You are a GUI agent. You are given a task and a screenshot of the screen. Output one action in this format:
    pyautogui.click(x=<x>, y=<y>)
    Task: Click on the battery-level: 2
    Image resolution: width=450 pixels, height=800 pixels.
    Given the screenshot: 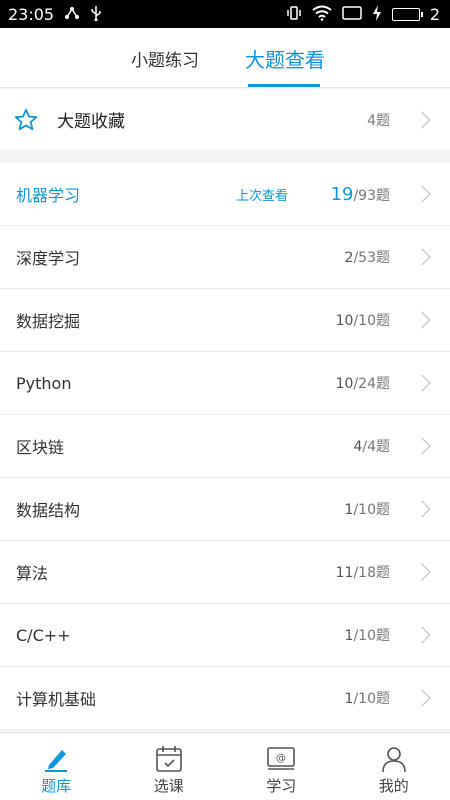 What is the action you would take?
    pyautogui.click(x=434, y=14)
    